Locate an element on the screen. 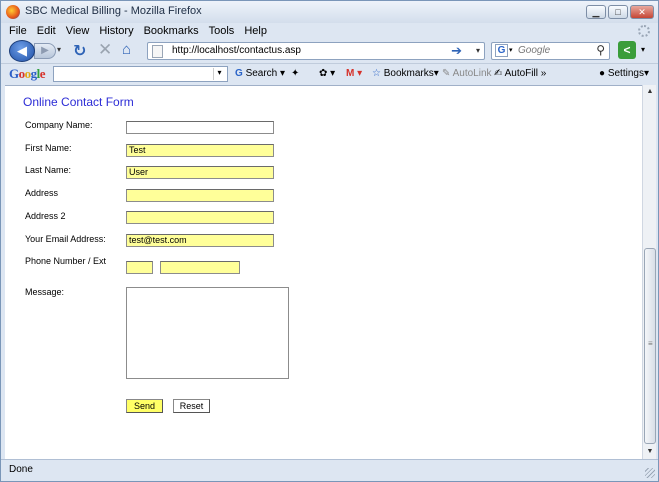  menu-tools: Tools is located at coordinates (222, 31).